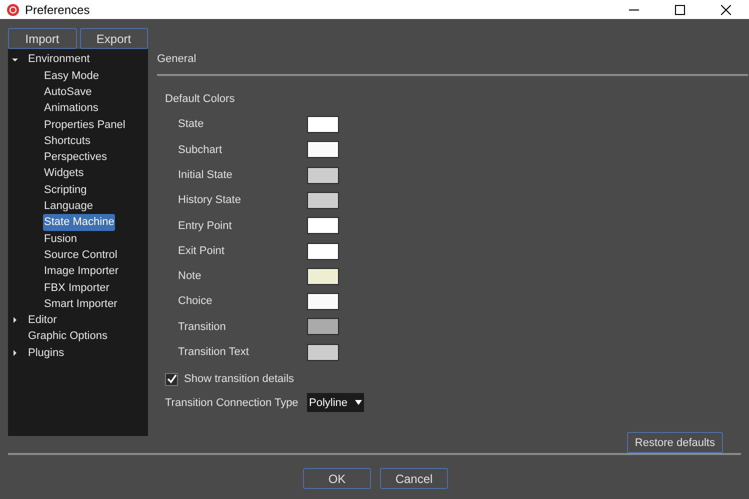  What do you see at coordinates (57, 10) in the screenshot?
I see `window-title: Preferences` at bounding box center [57, 10].